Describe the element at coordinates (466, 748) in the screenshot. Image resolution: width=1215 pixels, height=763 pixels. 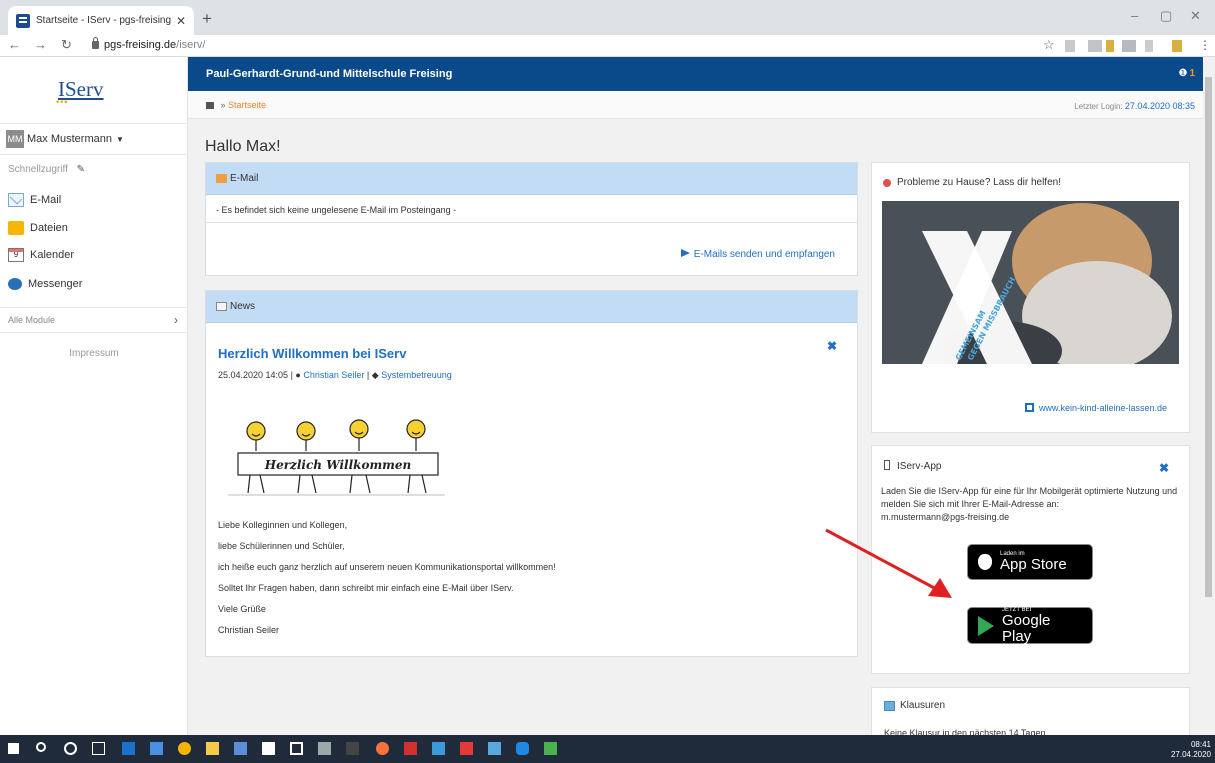
I see `acrobat-icon` at that location.